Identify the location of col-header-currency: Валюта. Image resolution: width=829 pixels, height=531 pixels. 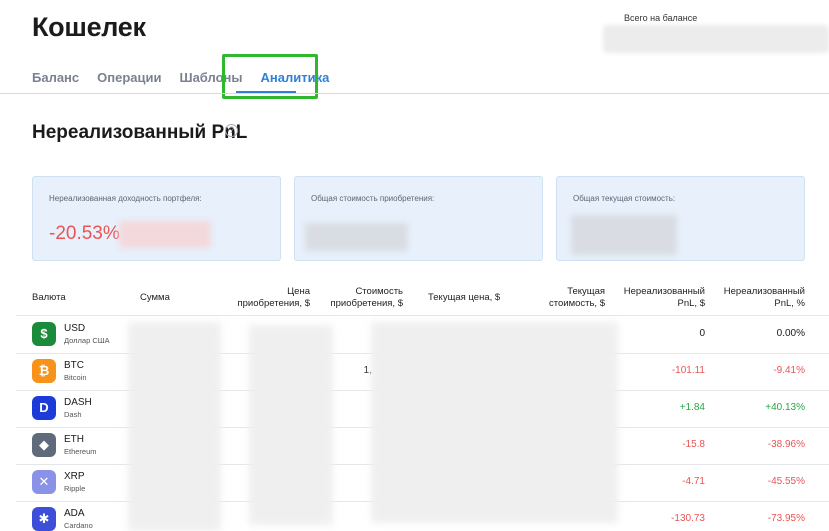
(49, 297).